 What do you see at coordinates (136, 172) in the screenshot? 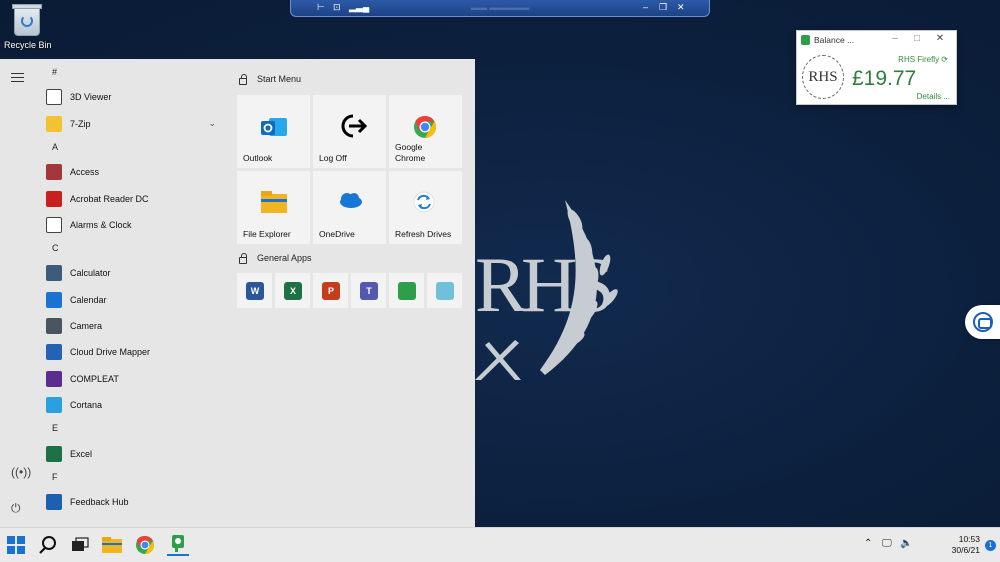
I see `app-item: Access` at bounding box center [136, 172].